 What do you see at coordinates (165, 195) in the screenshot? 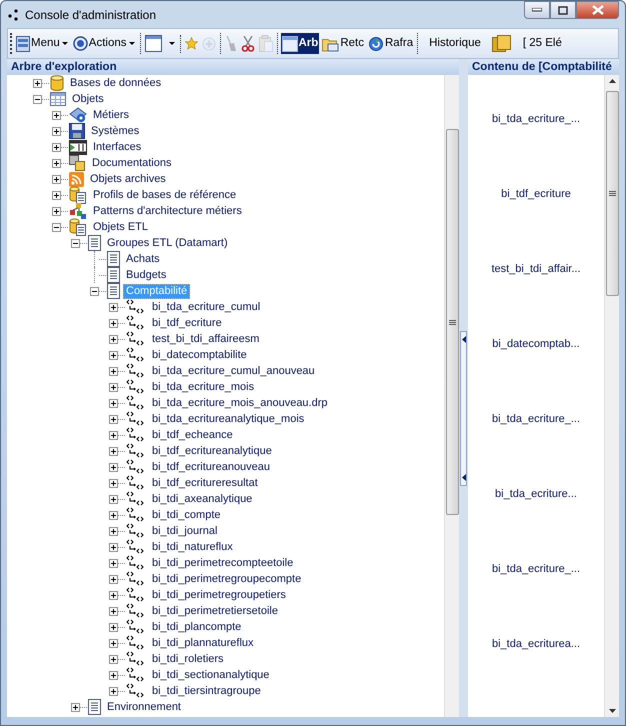
I see `tree-item: Profils de bases de référence` at bounding box center [165, 195].